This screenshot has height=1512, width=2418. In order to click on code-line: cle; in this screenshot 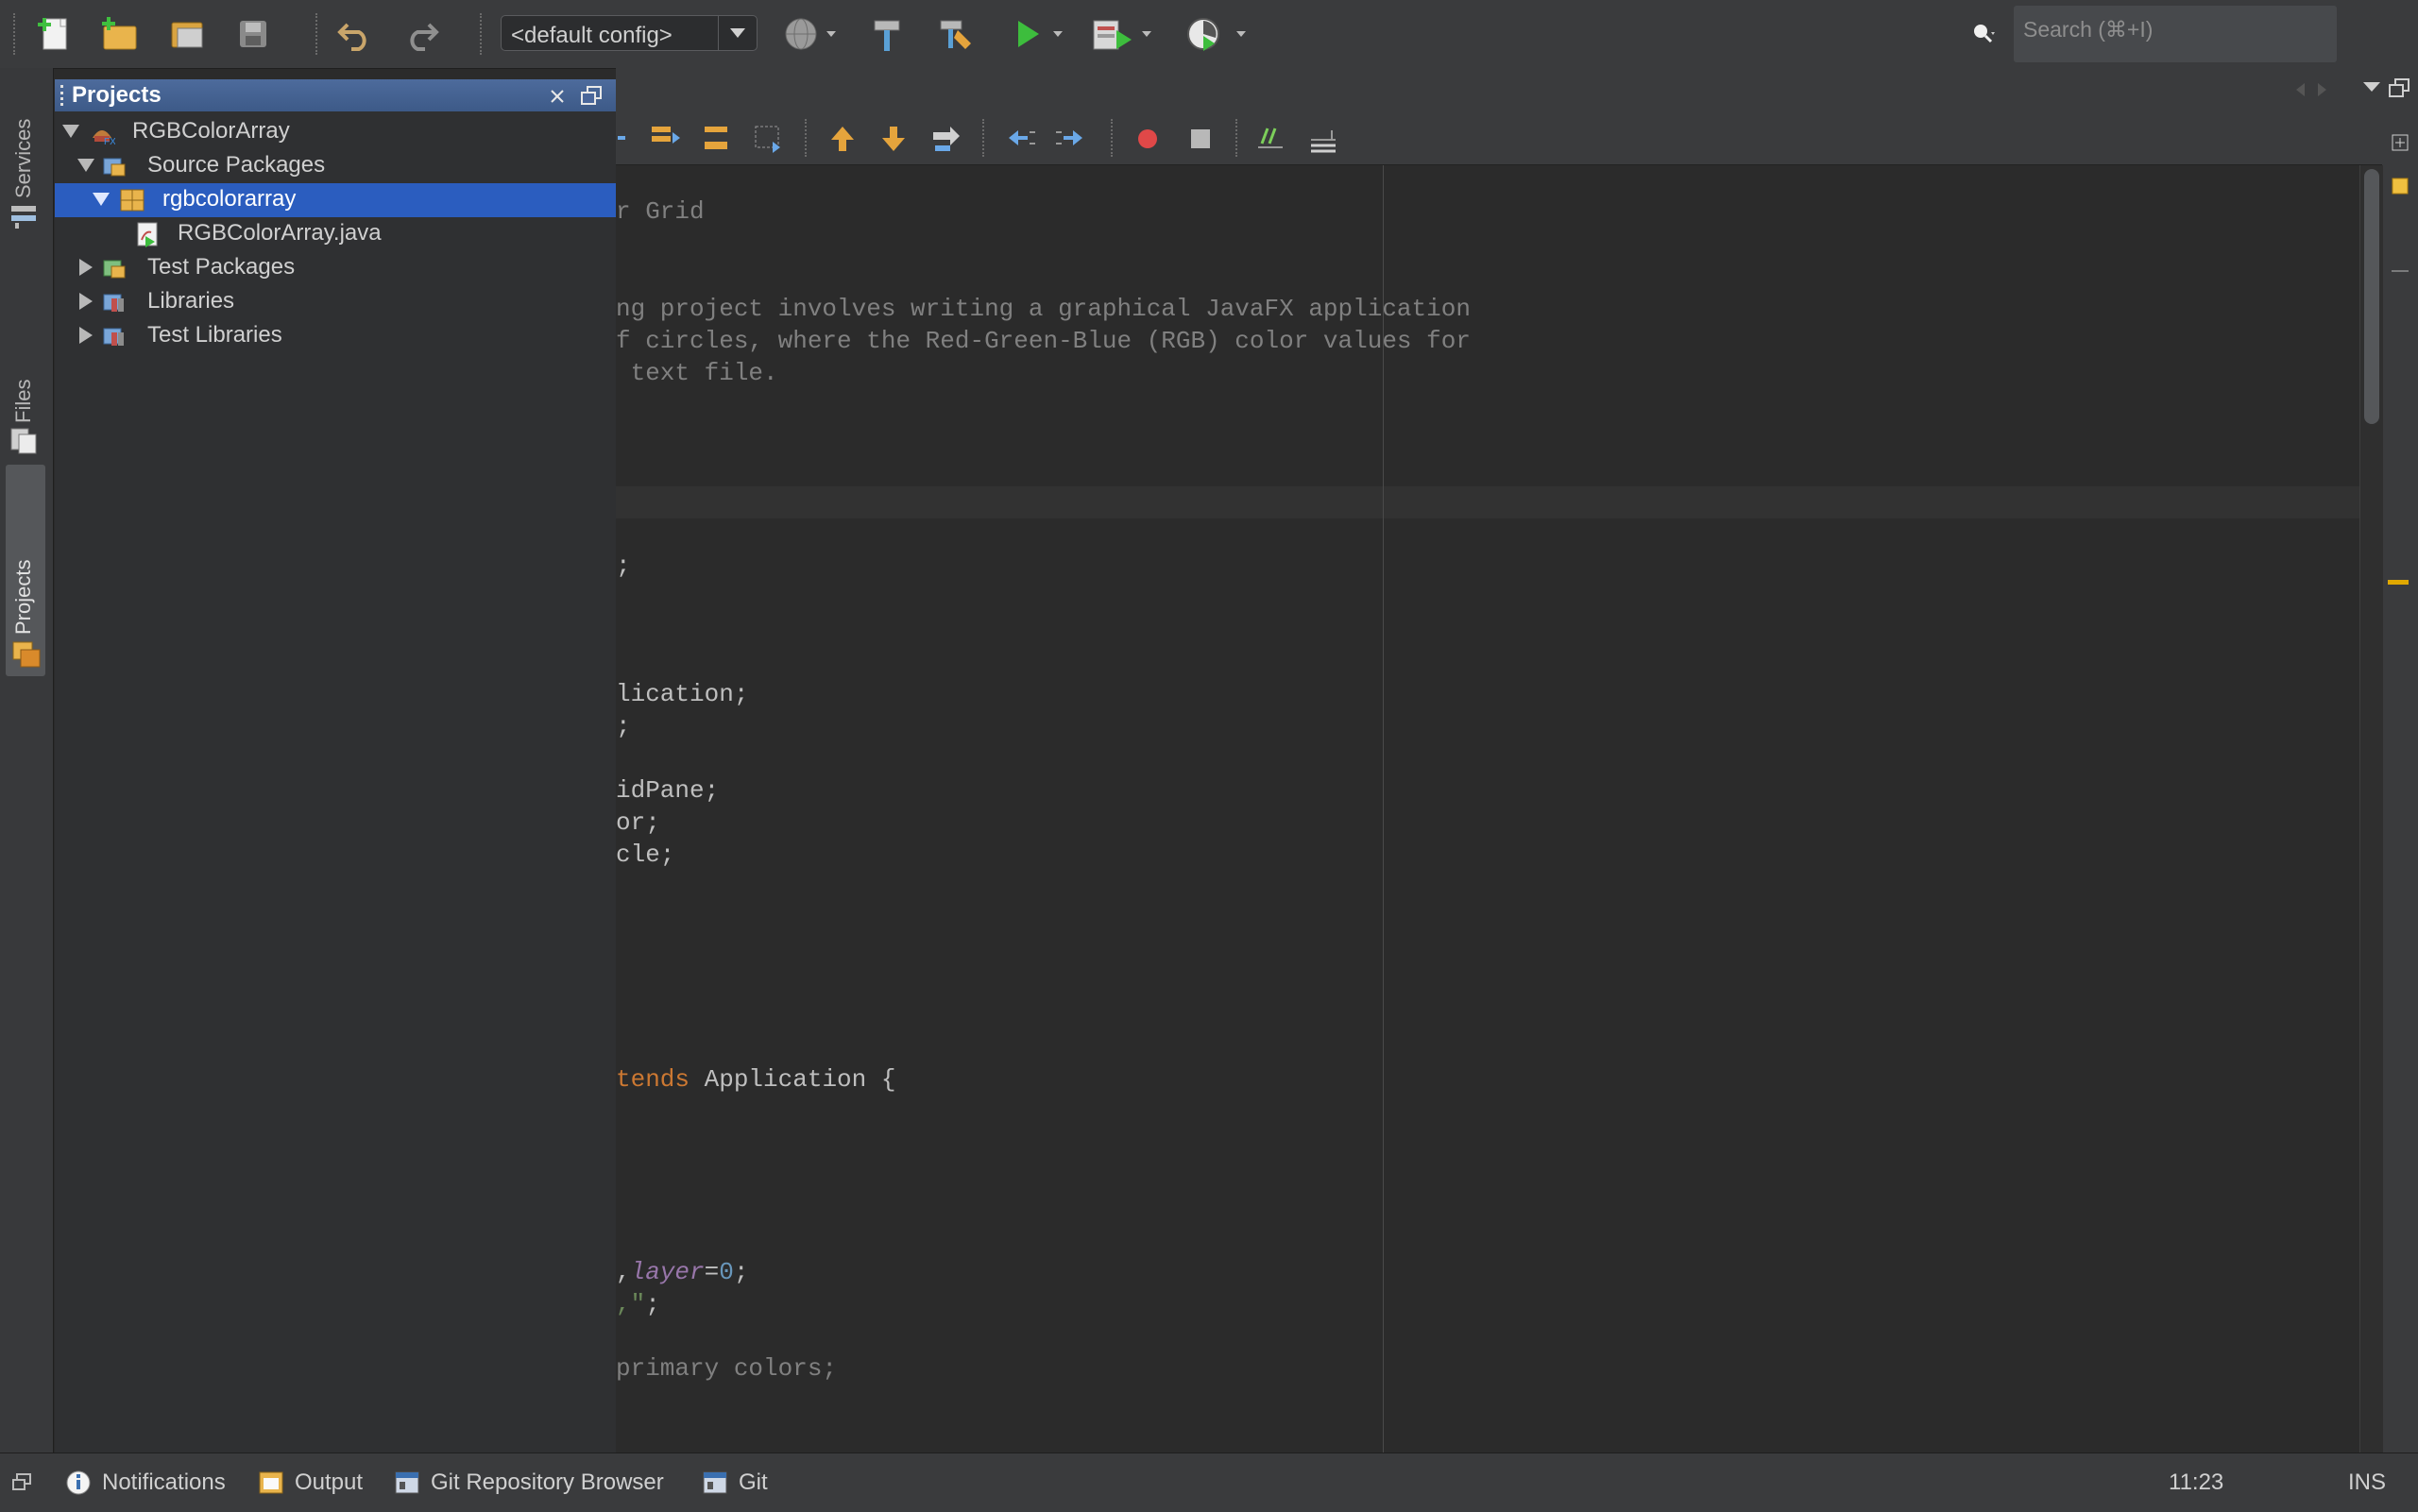, I will do `click(646, 855)`.